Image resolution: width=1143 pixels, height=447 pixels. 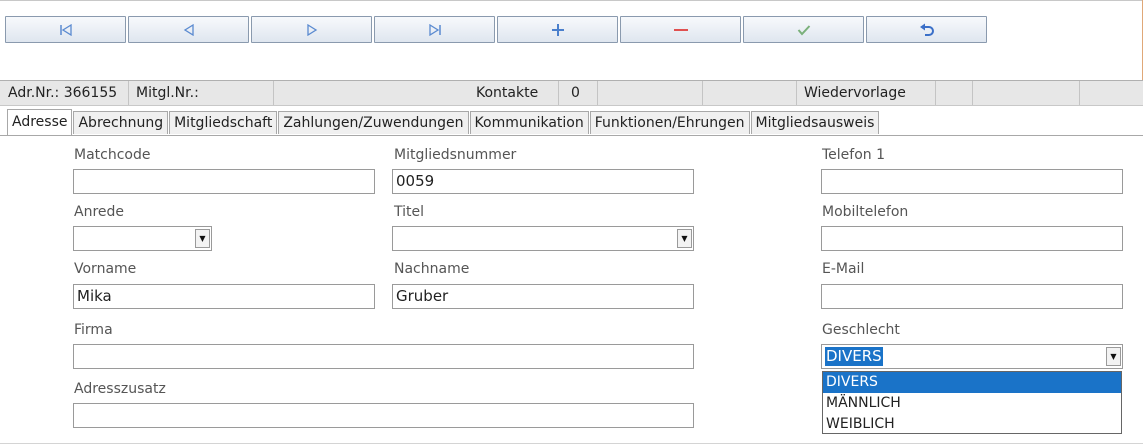 I want to click on record-toolbar, so click(x=497, y=29).